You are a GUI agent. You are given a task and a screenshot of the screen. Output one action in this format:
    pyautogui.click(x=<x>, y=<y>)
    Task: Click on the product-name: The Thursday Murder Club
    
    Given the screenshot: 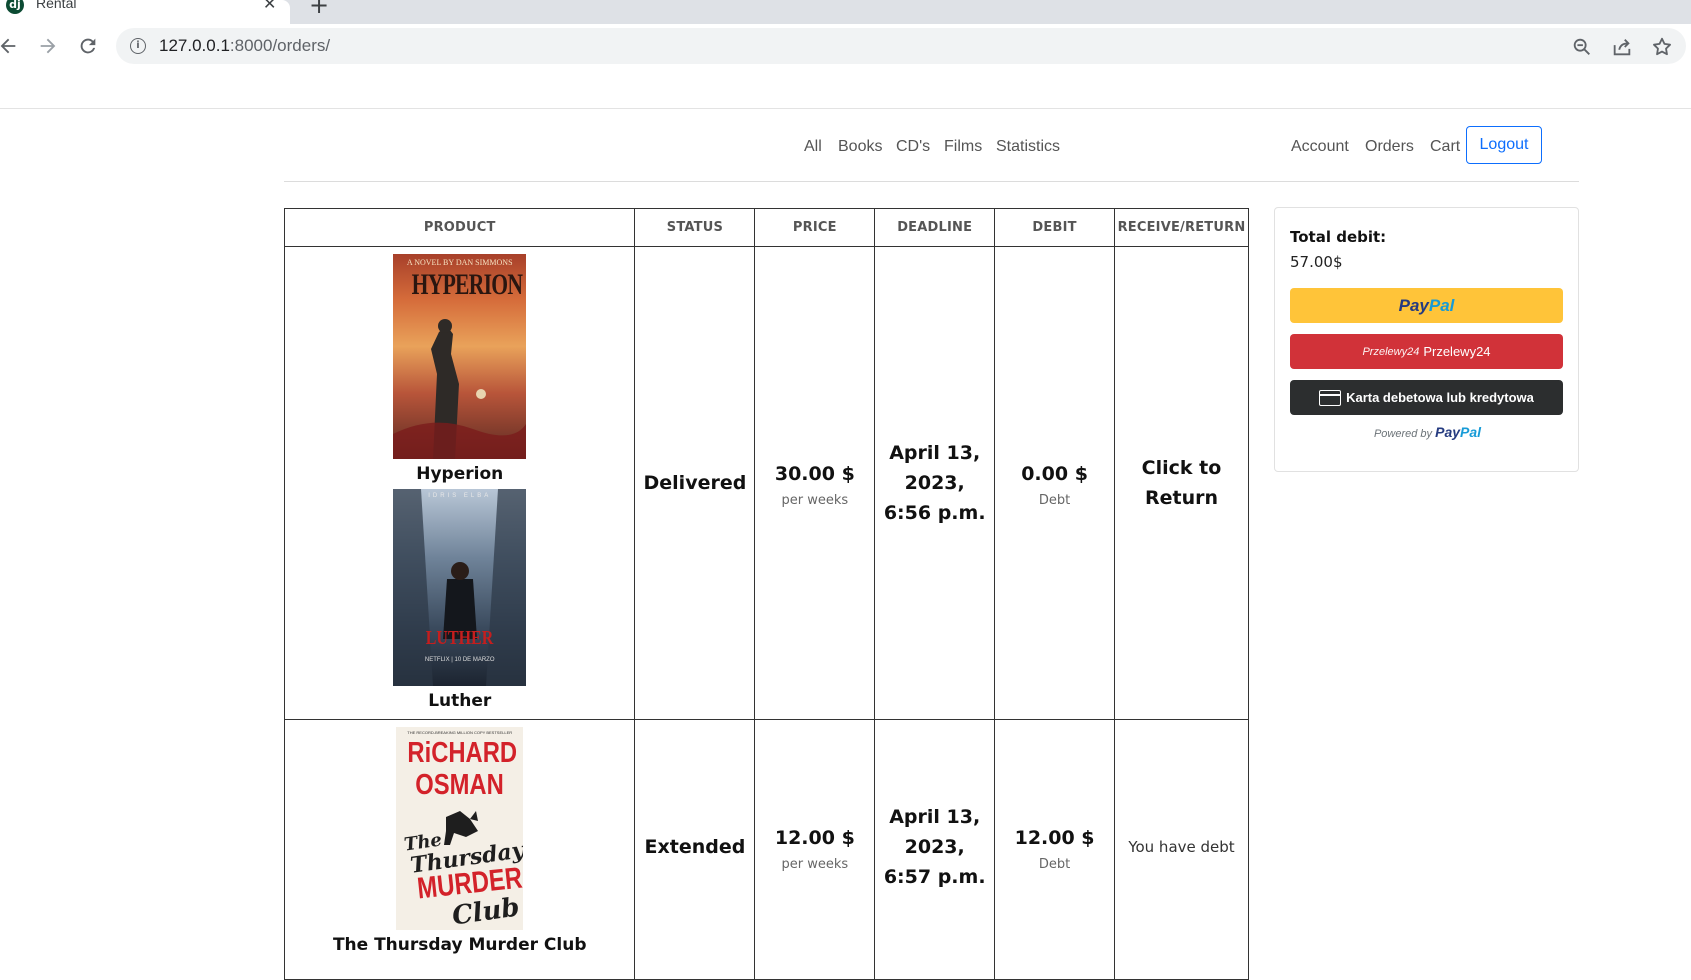 What is the action you would take?
    pyautogui.click(x=460, y=945)
    